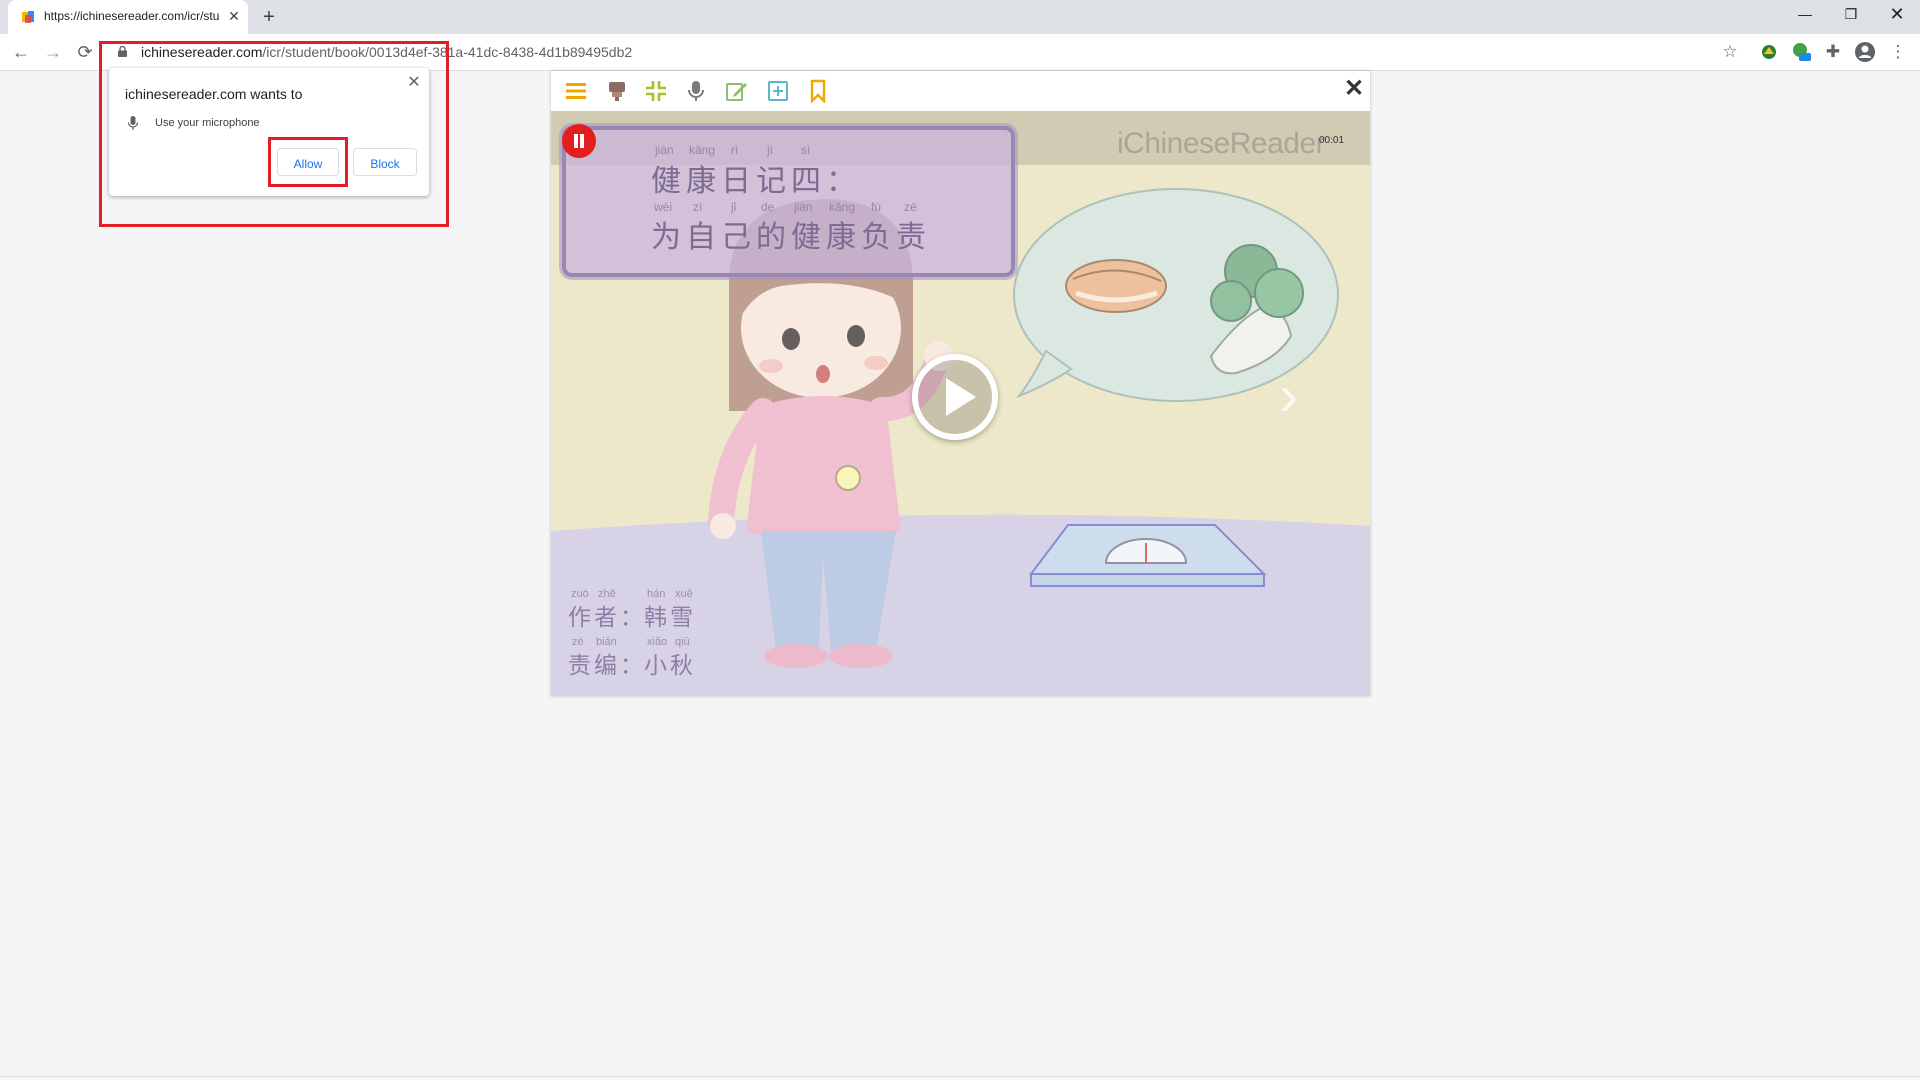  Describe the element at coordinates (1833, 52) in the screenshot. I see `extensions-puzzle-icon: ✚` at that location.